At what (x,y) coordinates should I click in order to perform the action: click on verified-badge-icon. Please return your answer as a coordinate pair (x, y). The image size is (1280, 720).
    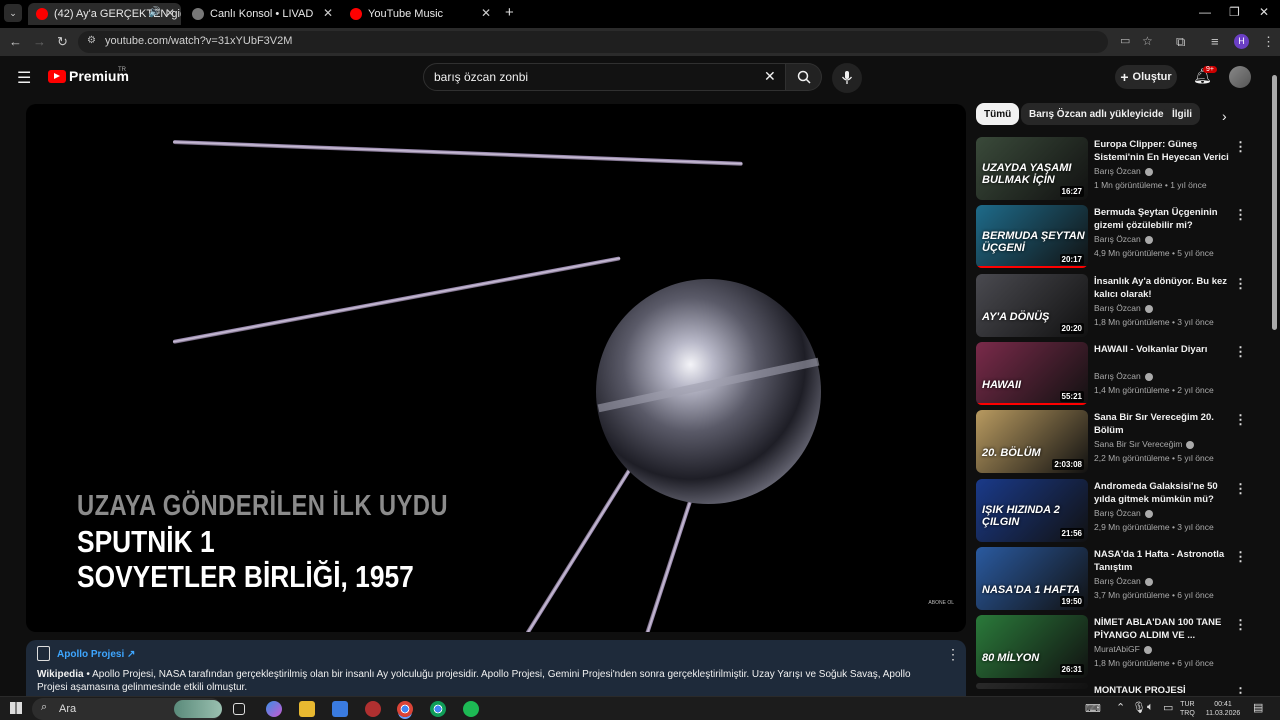
    Looking at the image, I should click on (1148, 308).